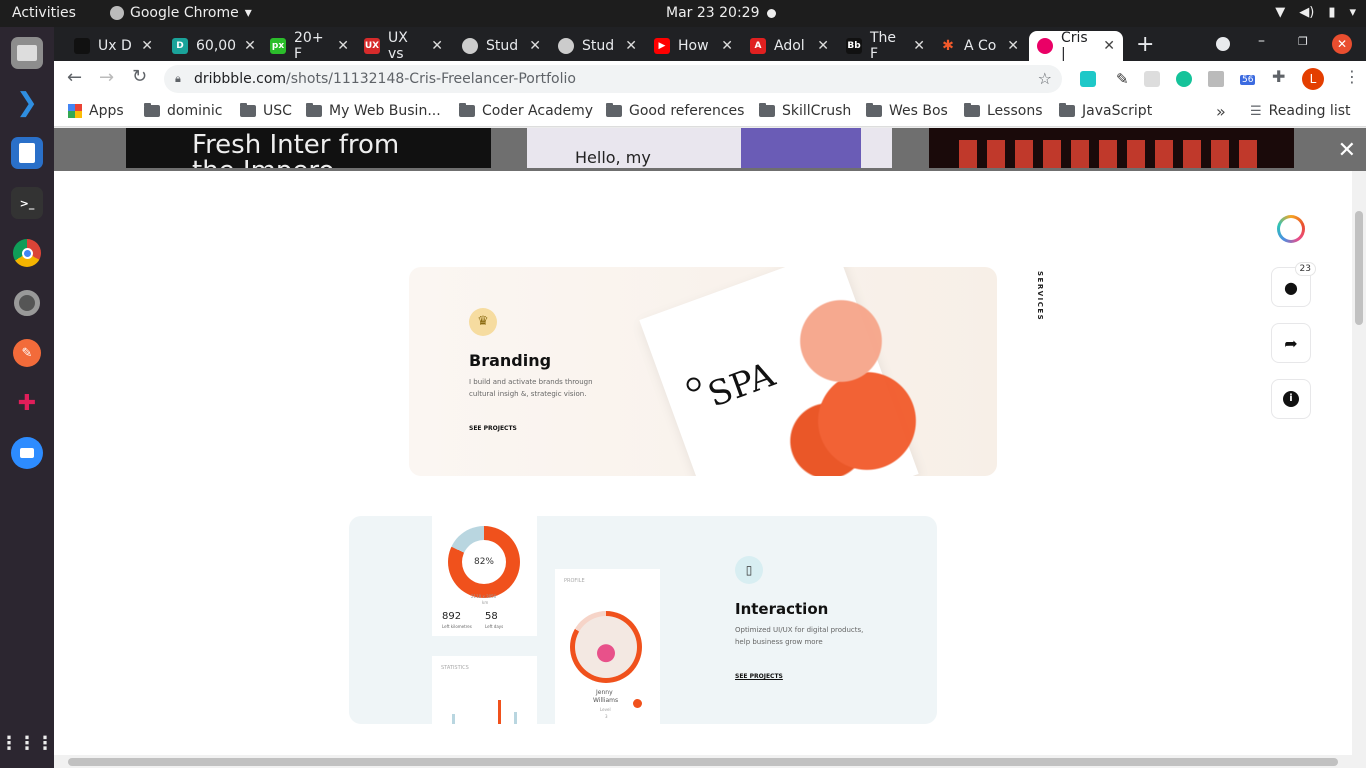 The width and height of the screenshot is (1366, 768). I want to click on tab-label: Stud, so click(598, 46).